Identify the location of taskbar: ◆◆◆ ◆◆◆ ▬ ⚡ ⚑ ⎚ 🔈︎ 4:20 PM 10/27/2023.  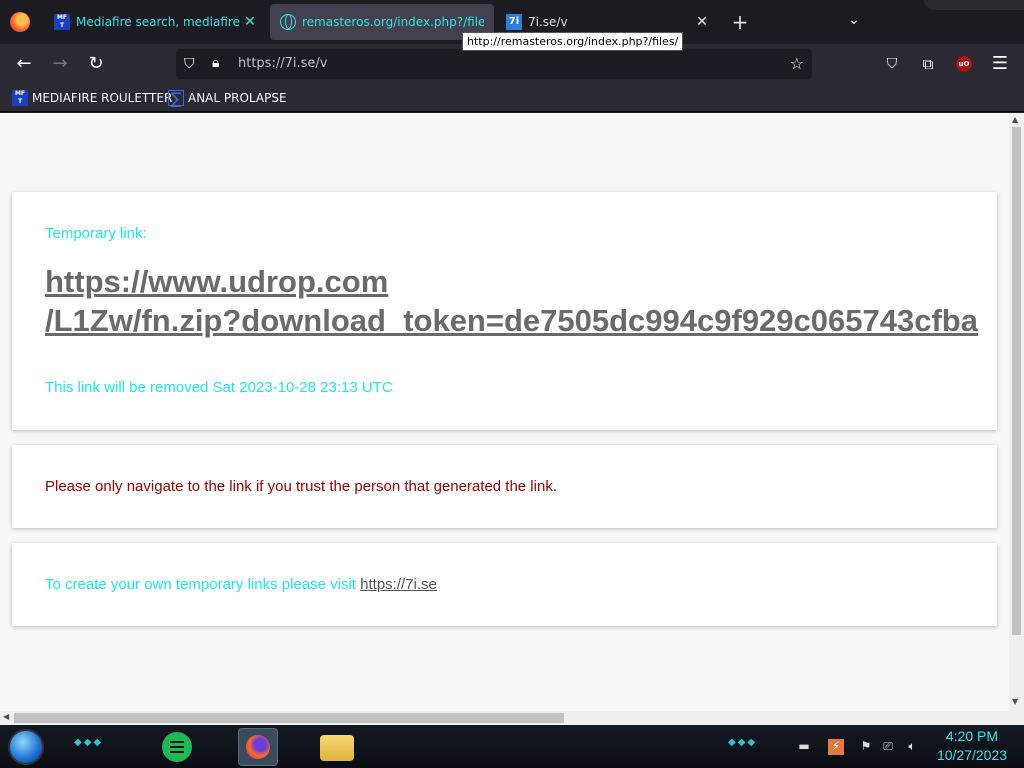
(512, 746).